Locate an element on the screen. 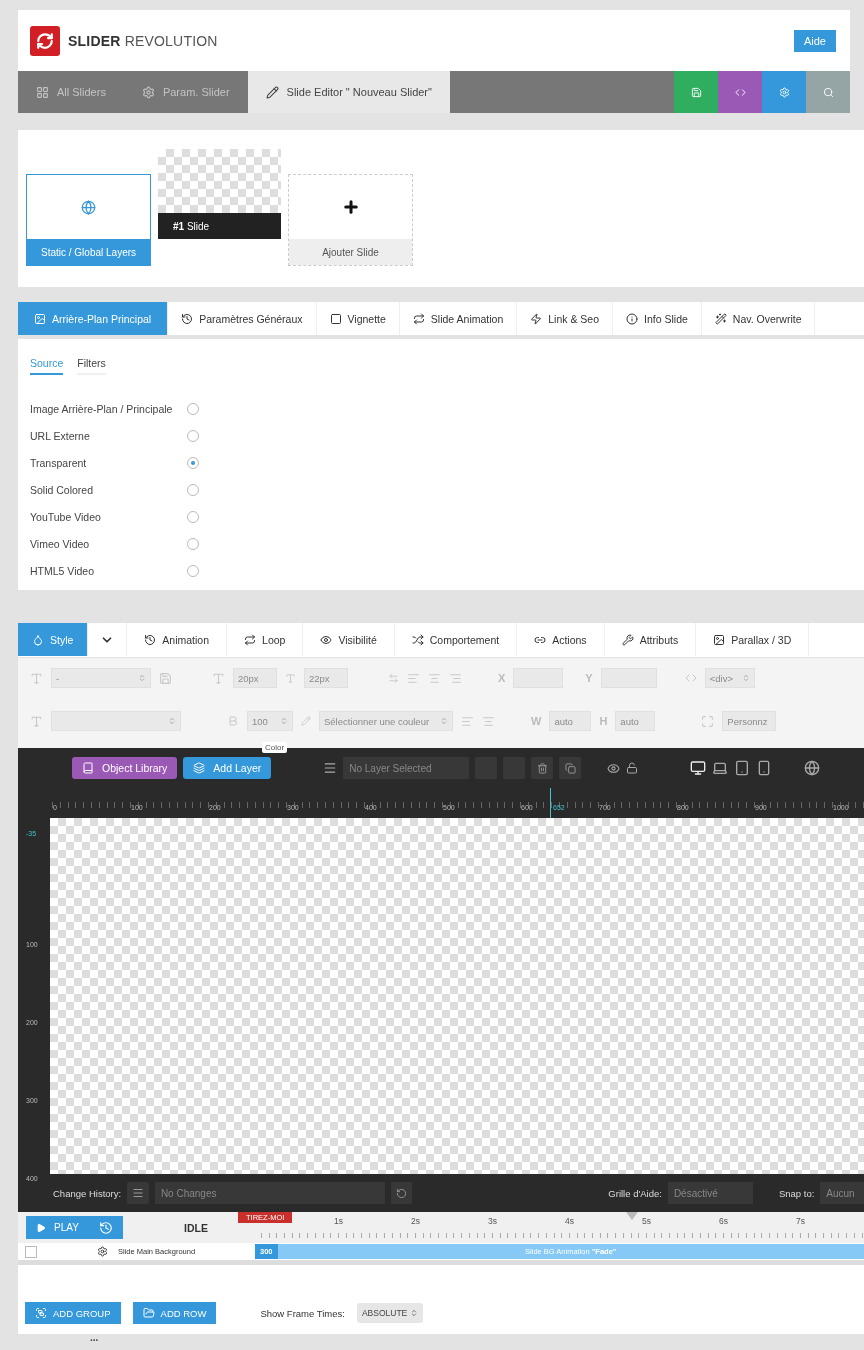 This screenshot has width=864, height=1350. option-label: HTML5 Video is located at coordinates (62, 570).